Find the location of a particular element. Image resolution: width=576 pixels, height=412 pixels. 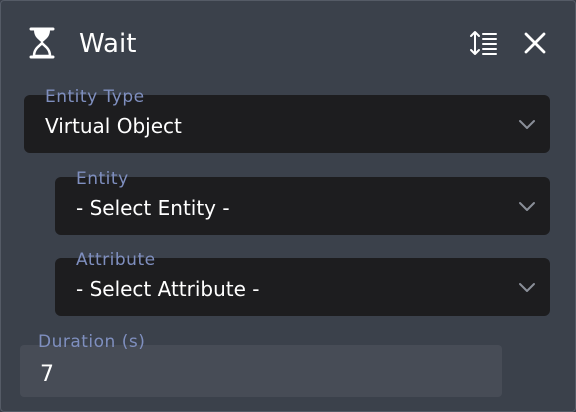

entity-type-value: Virtual Object is located at coordinates (113, 126).